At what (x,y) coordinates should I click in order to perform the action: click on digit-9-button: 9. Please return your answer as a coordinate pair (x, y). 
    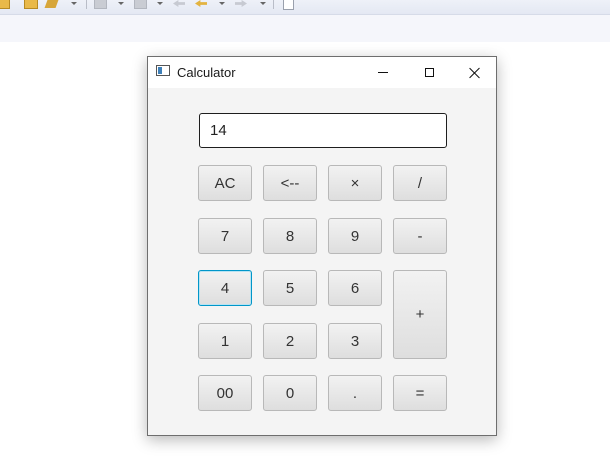
    Looking at the image, I should click on (355, 236).